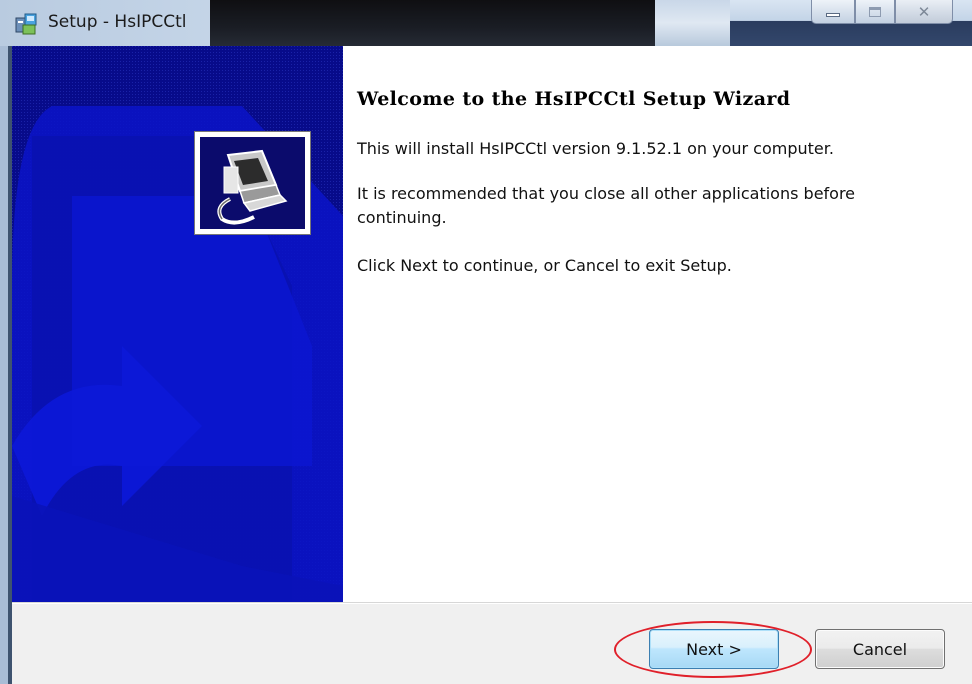 The image size is (972, 684). I want to click on page-title: Welcome to the HsIPCCtl Setup Wizard, so click(574, 99).